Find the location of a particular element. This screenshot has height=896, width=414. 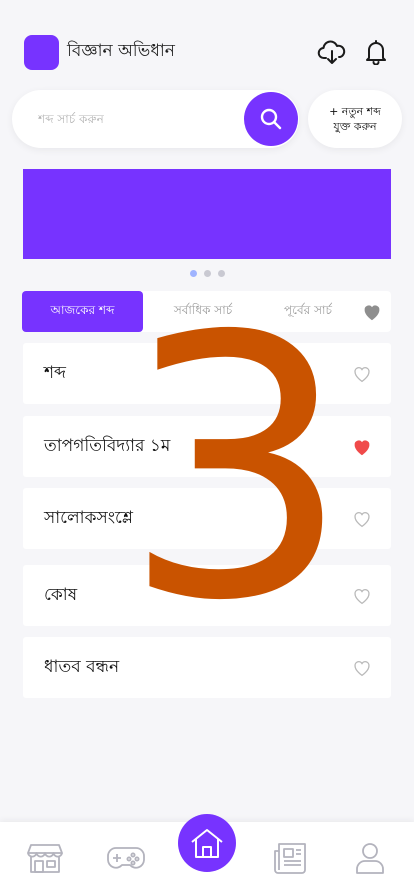

search-row: + নতুন শব্দ যুক্ত করুন is located at coordinates (207, 119).